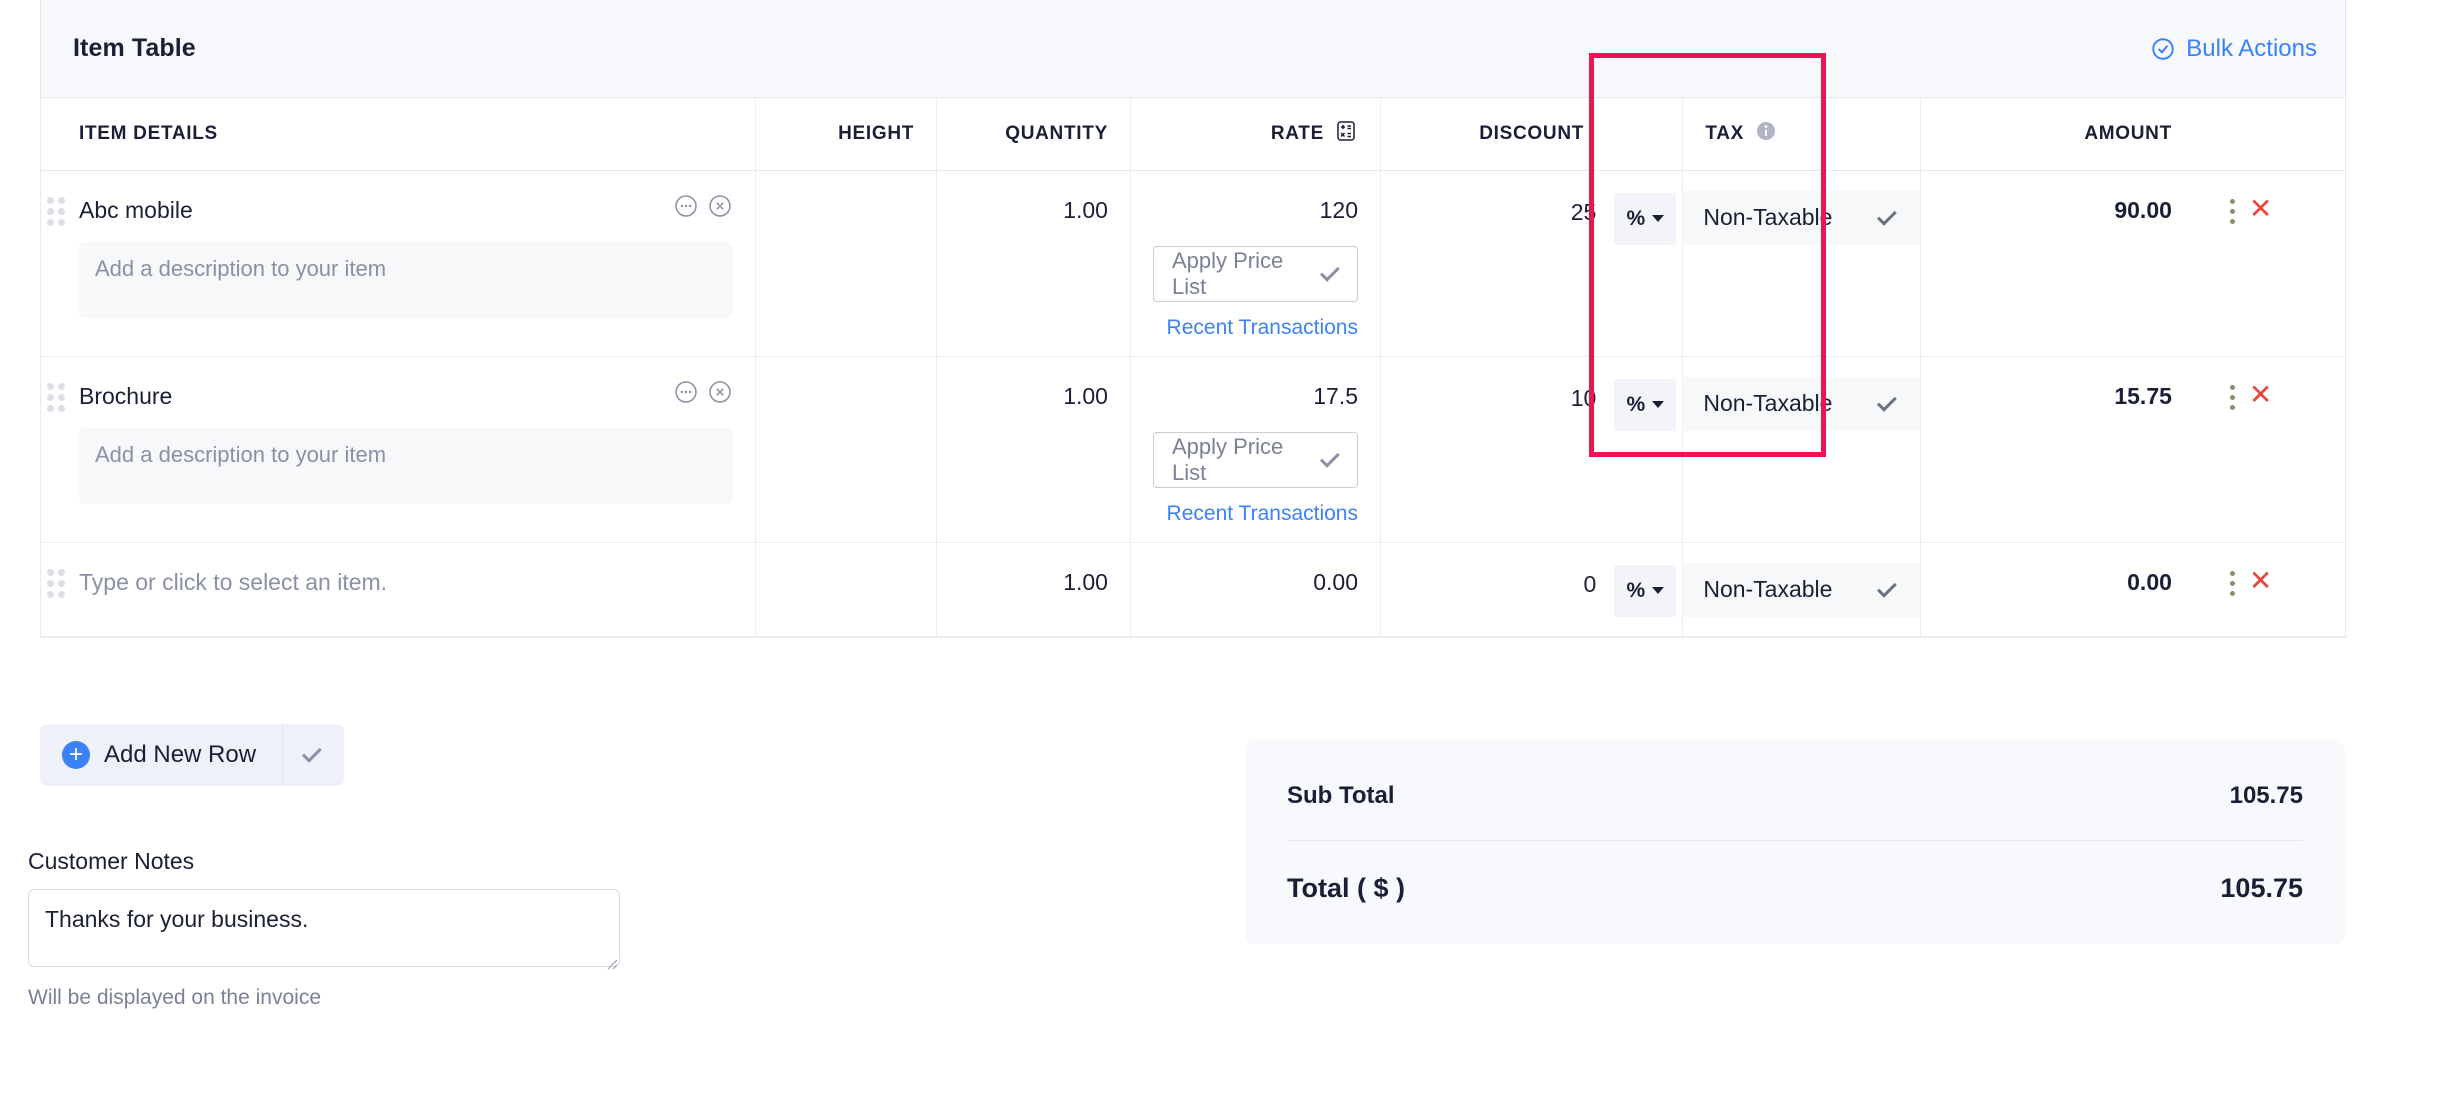  Describe the element at coordinates (1658, 404) in the screenshot. I see `caret-down-icon` at that location.